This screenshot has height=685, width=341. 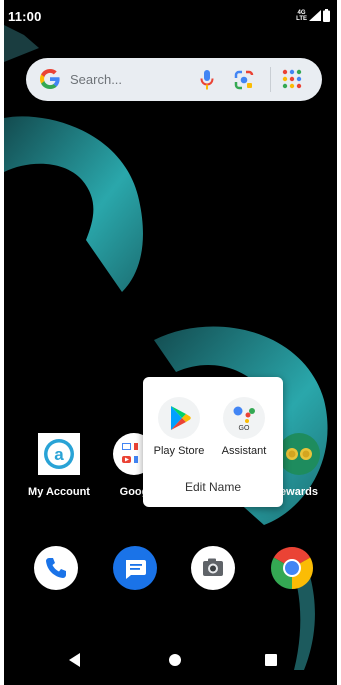 I want to click on messages-icon, so click(x=135, y=568).